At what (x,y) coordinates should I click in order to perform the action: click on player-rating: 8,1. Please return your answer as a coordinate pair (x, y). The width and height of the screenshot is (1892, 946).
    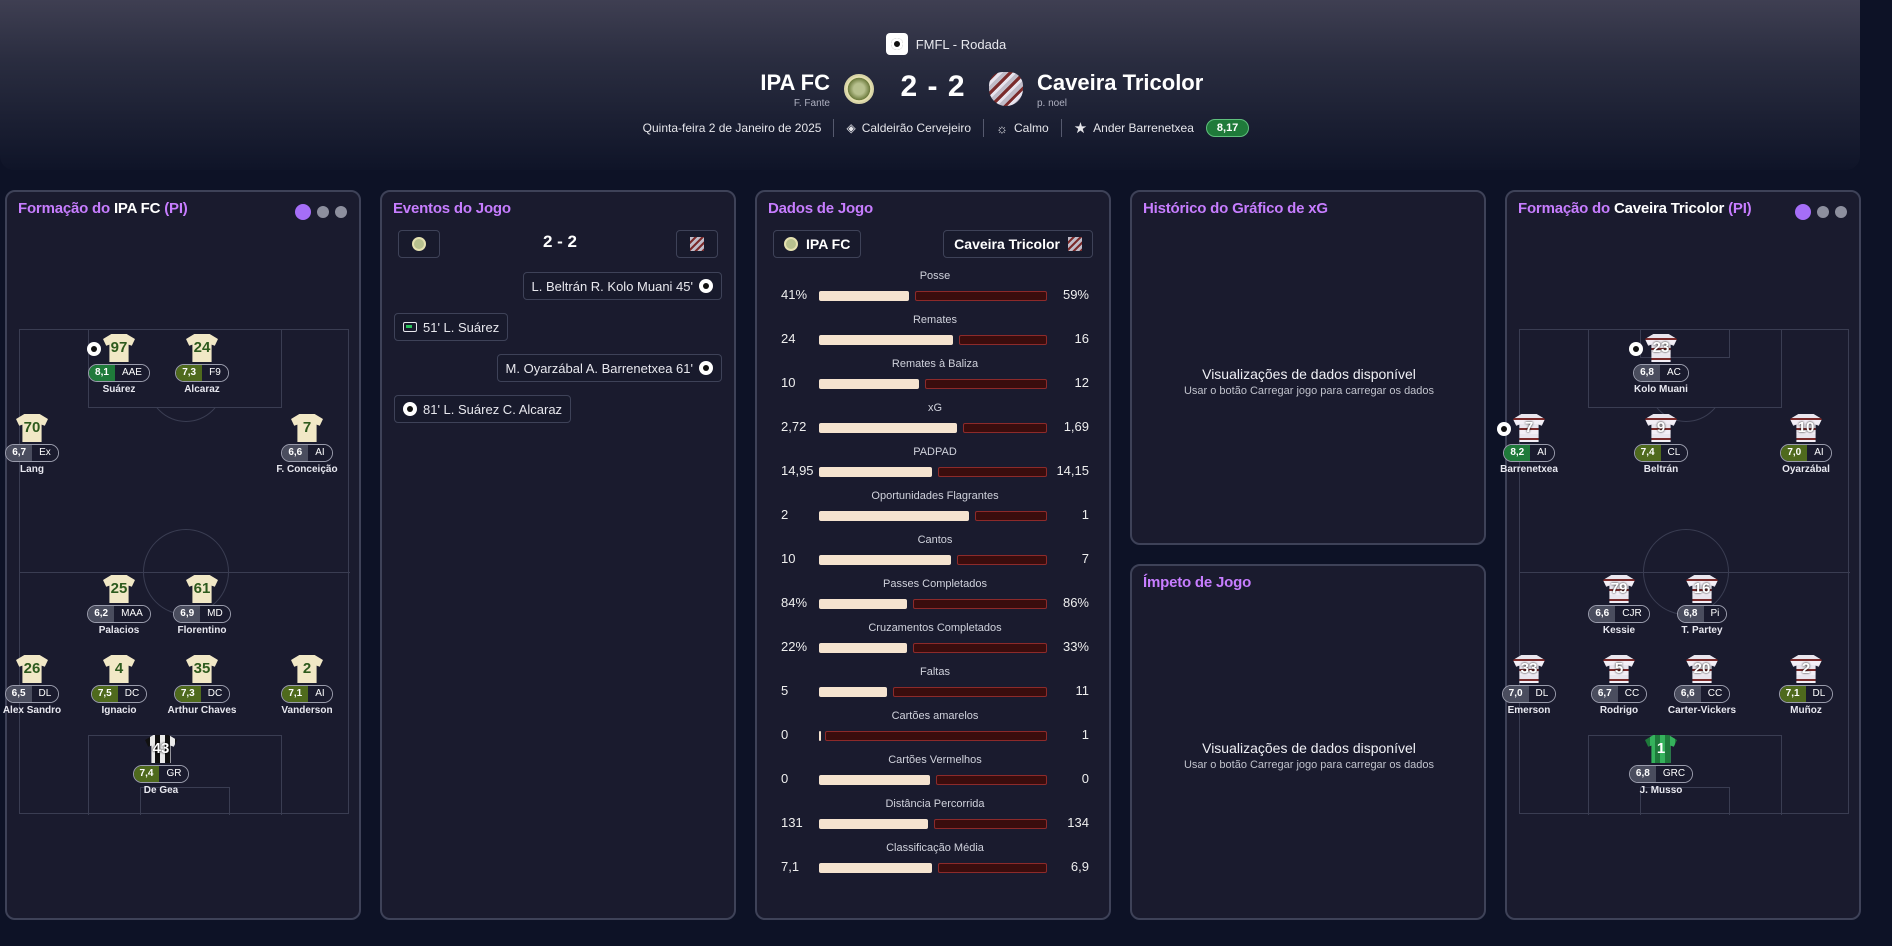
    Looking at the image, I should click on (102, 373).